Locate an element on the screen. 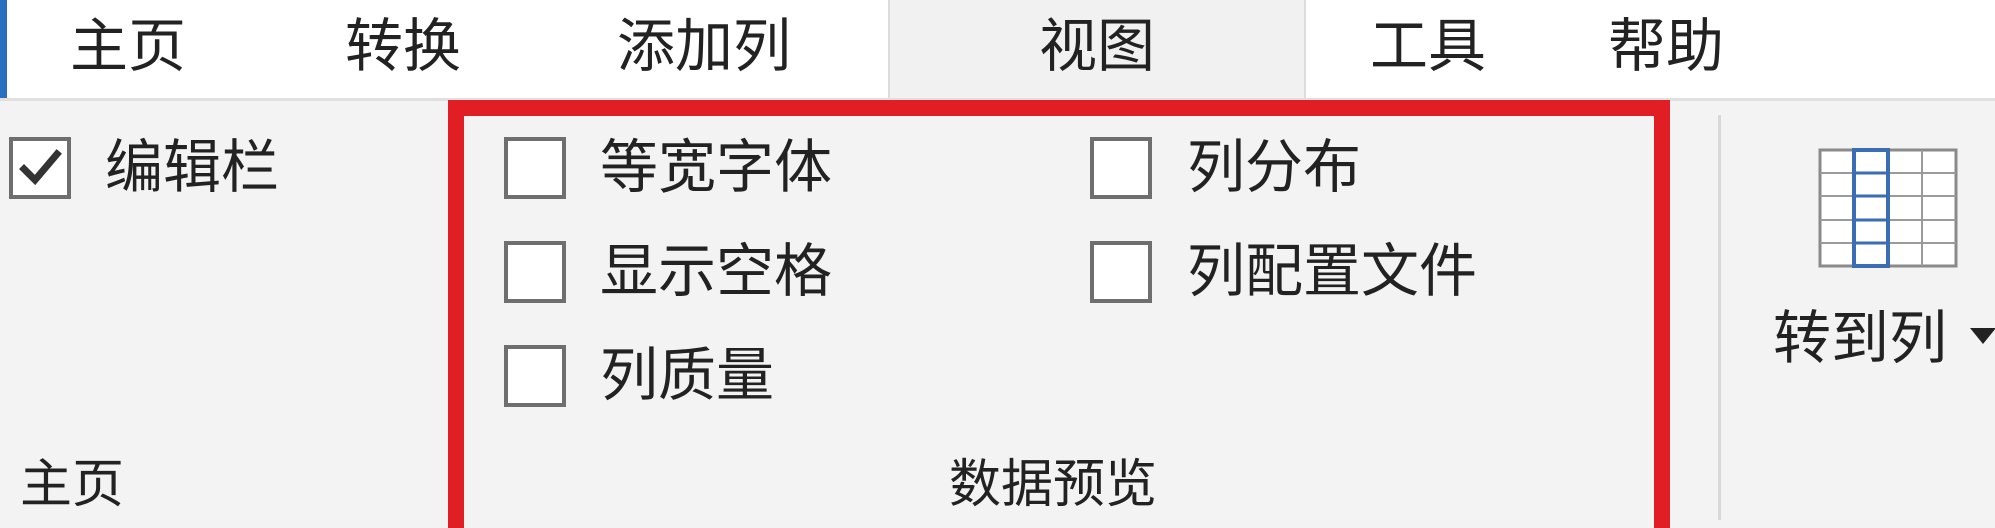 This screenshot has height=528, width=1995. goto-column-button is located at coordinates (1888, 208).